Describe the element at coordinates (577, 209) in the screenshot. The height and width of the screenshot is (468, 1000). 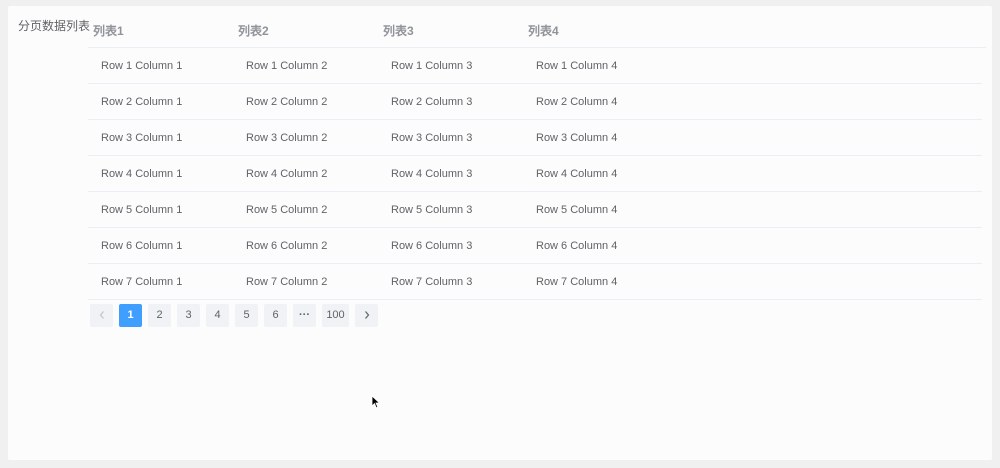
I see `table-cell: Row 5 Column 4` at that location.